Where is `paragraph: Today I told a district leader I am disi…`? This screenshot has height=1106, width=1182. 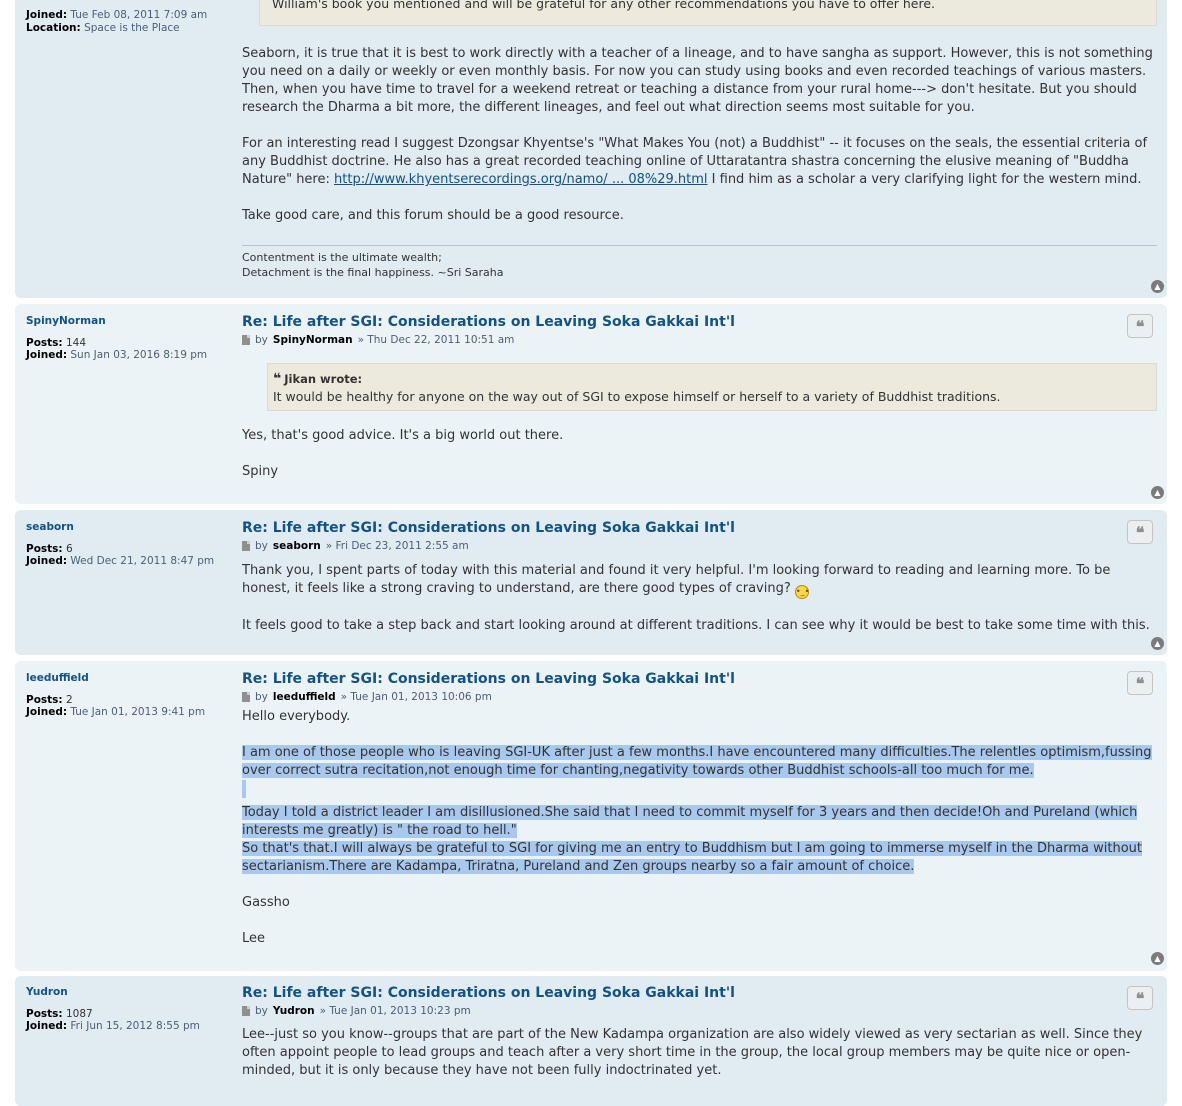
paragraph: Today I told a district leader I am disi… is located at coordinates (699, 840).